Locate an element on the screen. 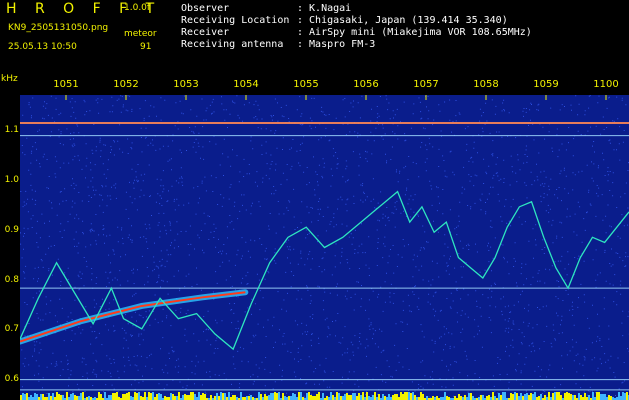 The height and width of the screenshot is (400, 629). y-axis-unit: kHz is located at coordinates (9, 79).